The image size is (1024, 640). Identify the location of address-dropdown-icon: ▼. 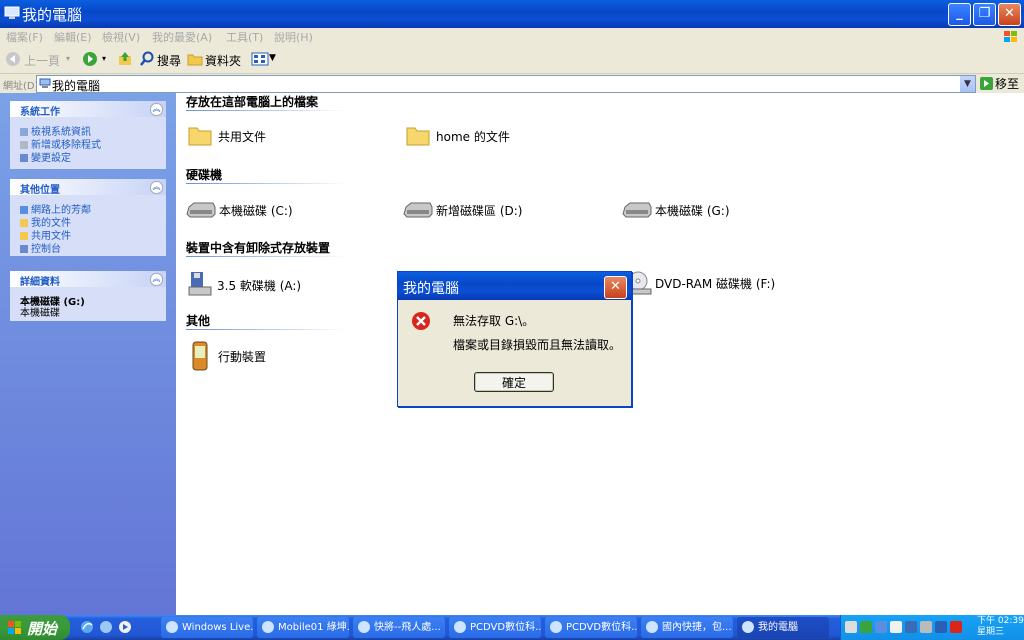
(967, 84).